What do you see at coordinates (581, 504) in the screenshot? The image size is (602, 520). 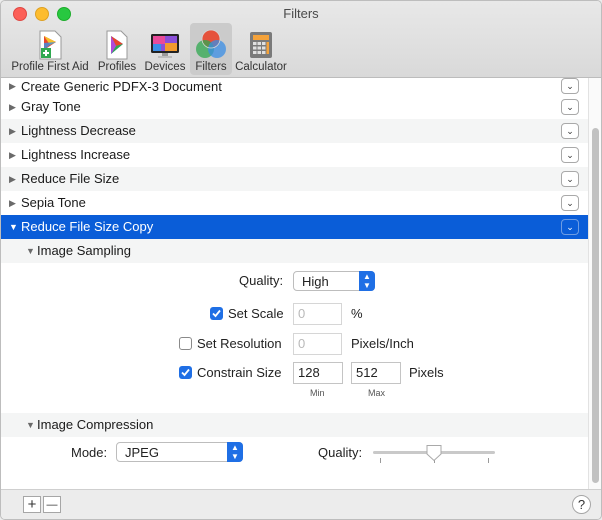 I see `help-button: ?` at bounding box center [581, 504].